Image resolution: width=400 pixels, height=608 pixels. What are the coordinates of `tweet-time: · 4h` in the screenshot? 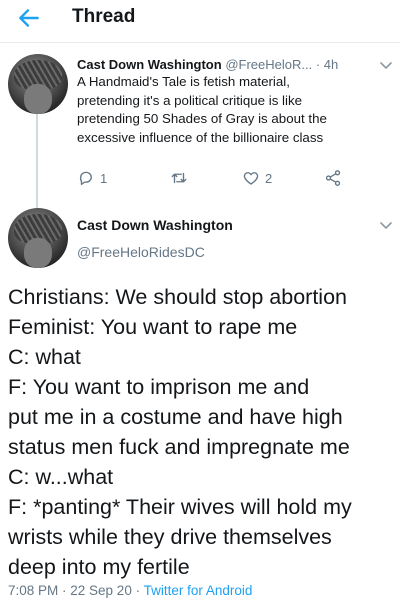 It's located at (327, 64).